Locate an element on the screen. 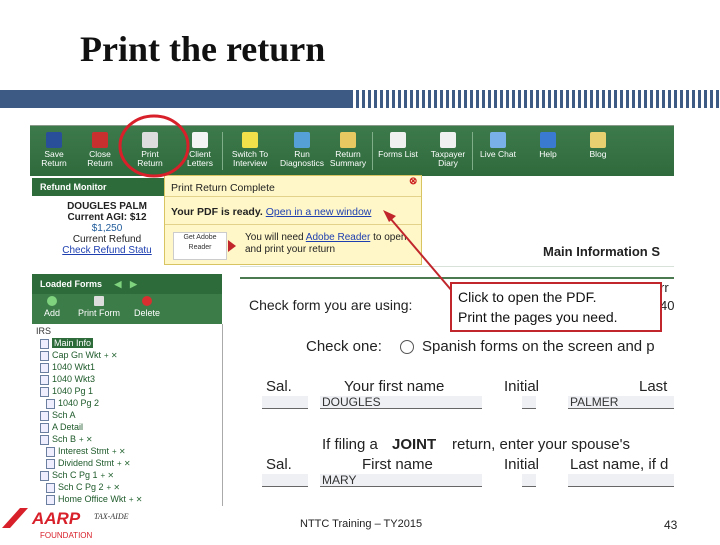  callout-arrow-head is located at coordinates (389, 216).